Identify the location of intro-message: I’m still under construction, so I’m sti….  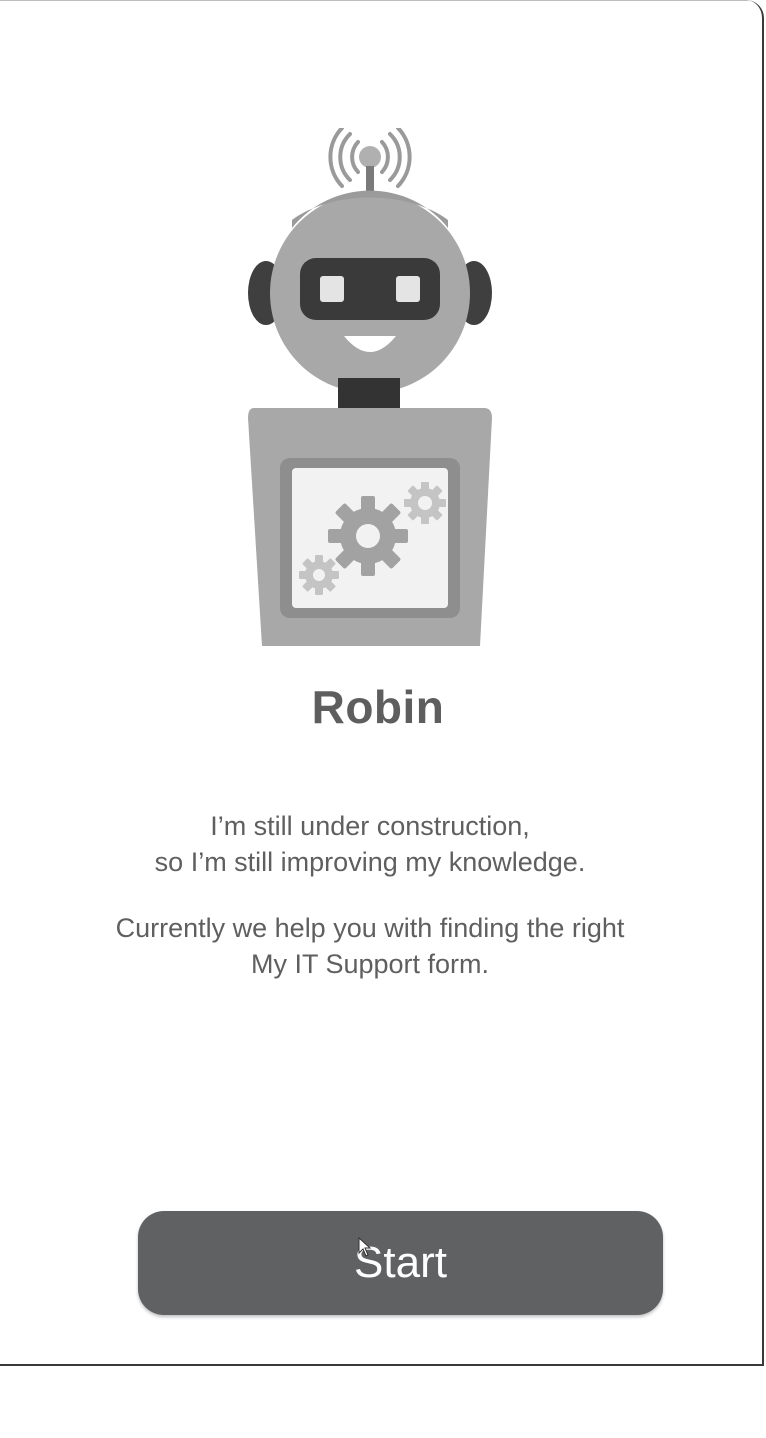
(370, 895).